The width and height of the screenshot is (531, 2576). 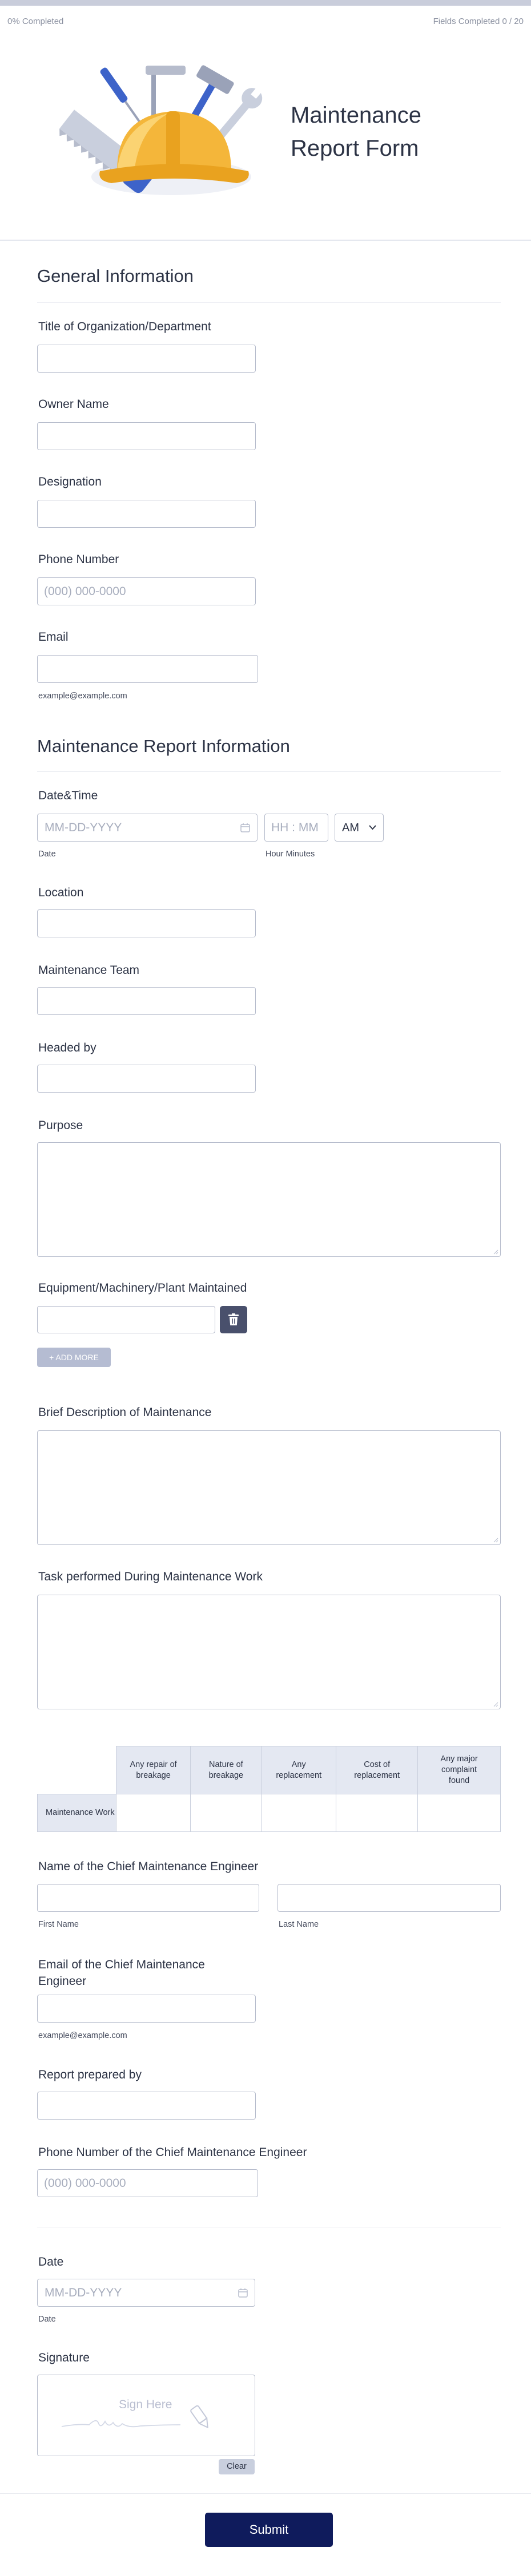 I want to click on engineer-email-hint: example@example.com, so click(x=82, y=2035).